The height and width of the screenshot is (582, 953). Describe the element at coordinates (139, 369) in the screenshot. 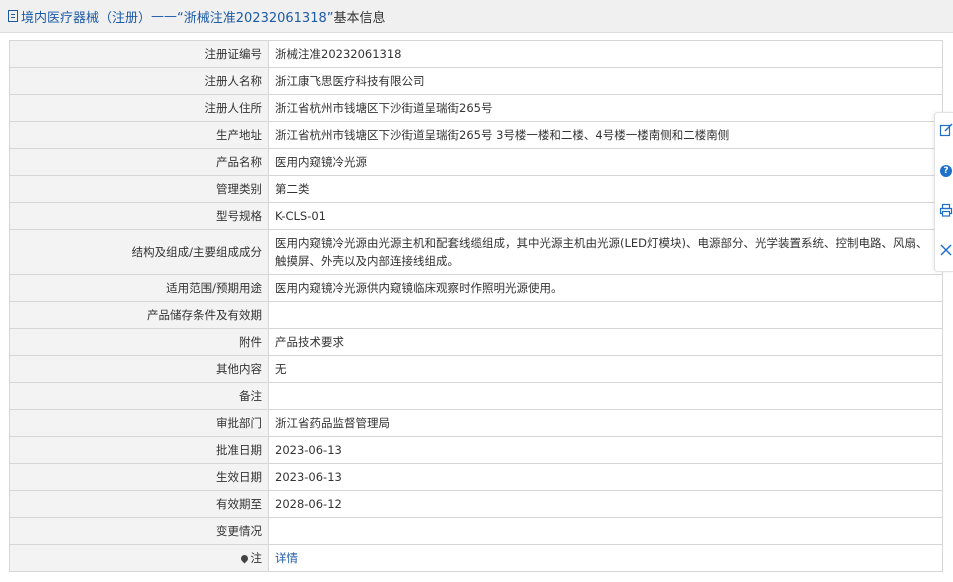

I see `row-label: 其他内容` at that location.